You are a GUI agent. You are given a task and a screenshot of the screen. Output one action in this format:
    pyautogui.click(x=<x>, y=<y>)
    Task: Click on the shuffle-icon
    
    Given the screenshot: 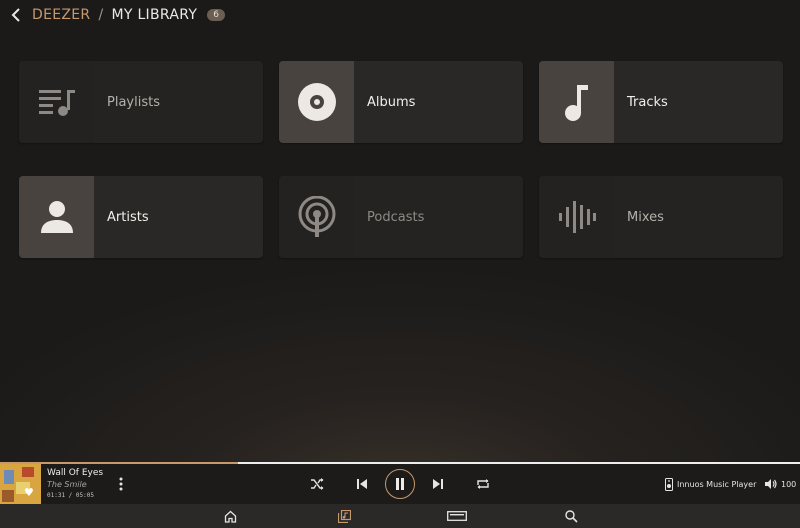 What is the action you would take?
    pyautogui.click(x=317, y=484)
    